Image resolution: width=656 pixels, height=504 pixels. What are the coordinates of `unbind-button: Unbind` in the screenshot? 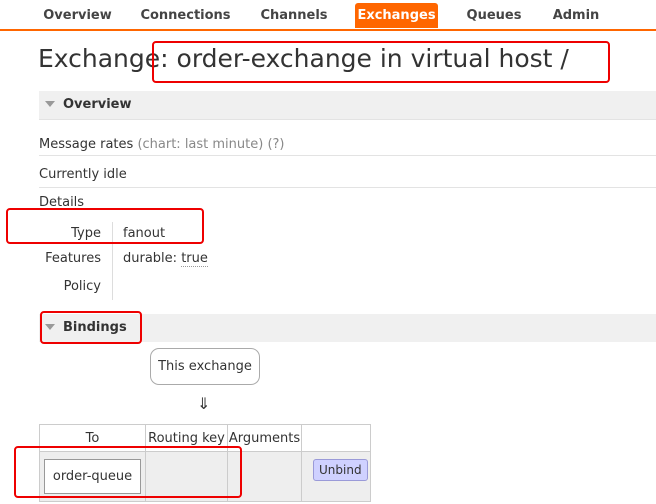 It's located at (340, 470).